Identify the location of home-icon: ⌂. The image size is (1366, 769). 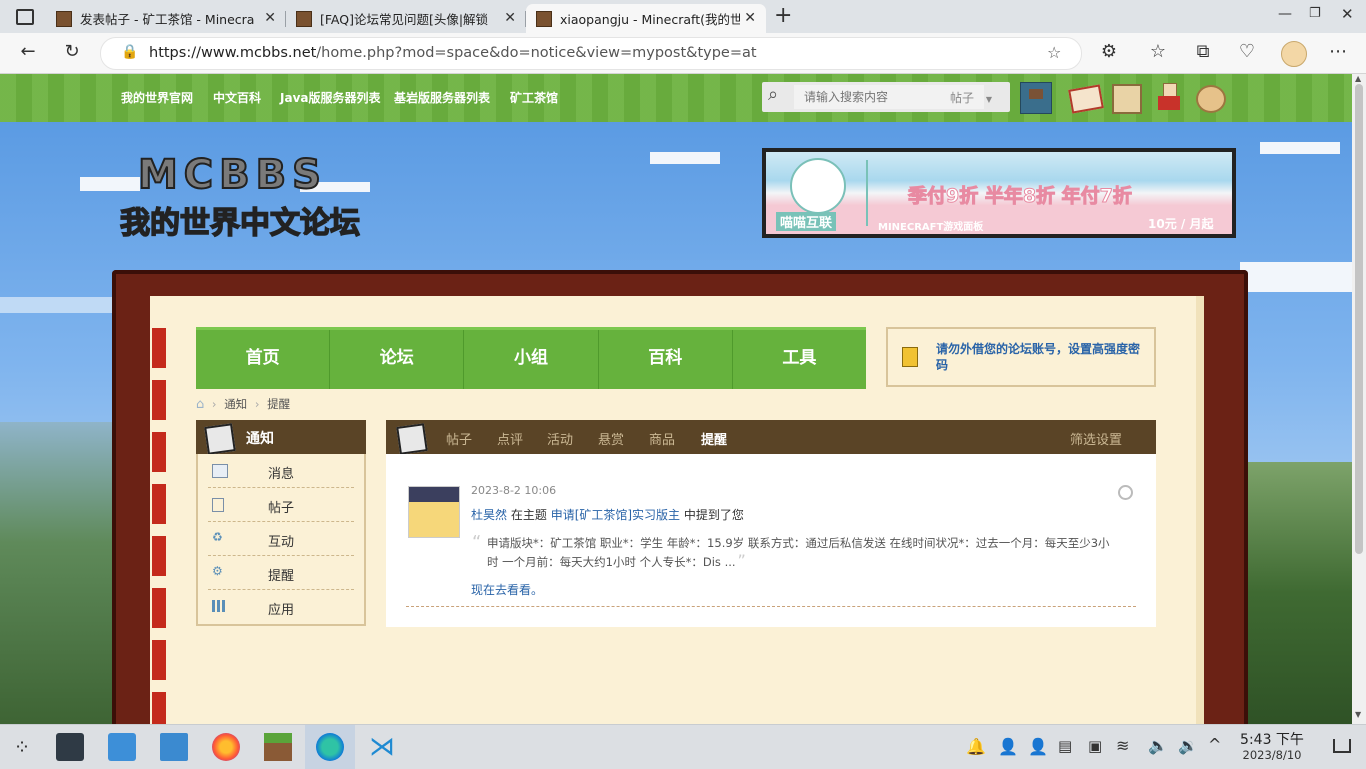
(200, 404).